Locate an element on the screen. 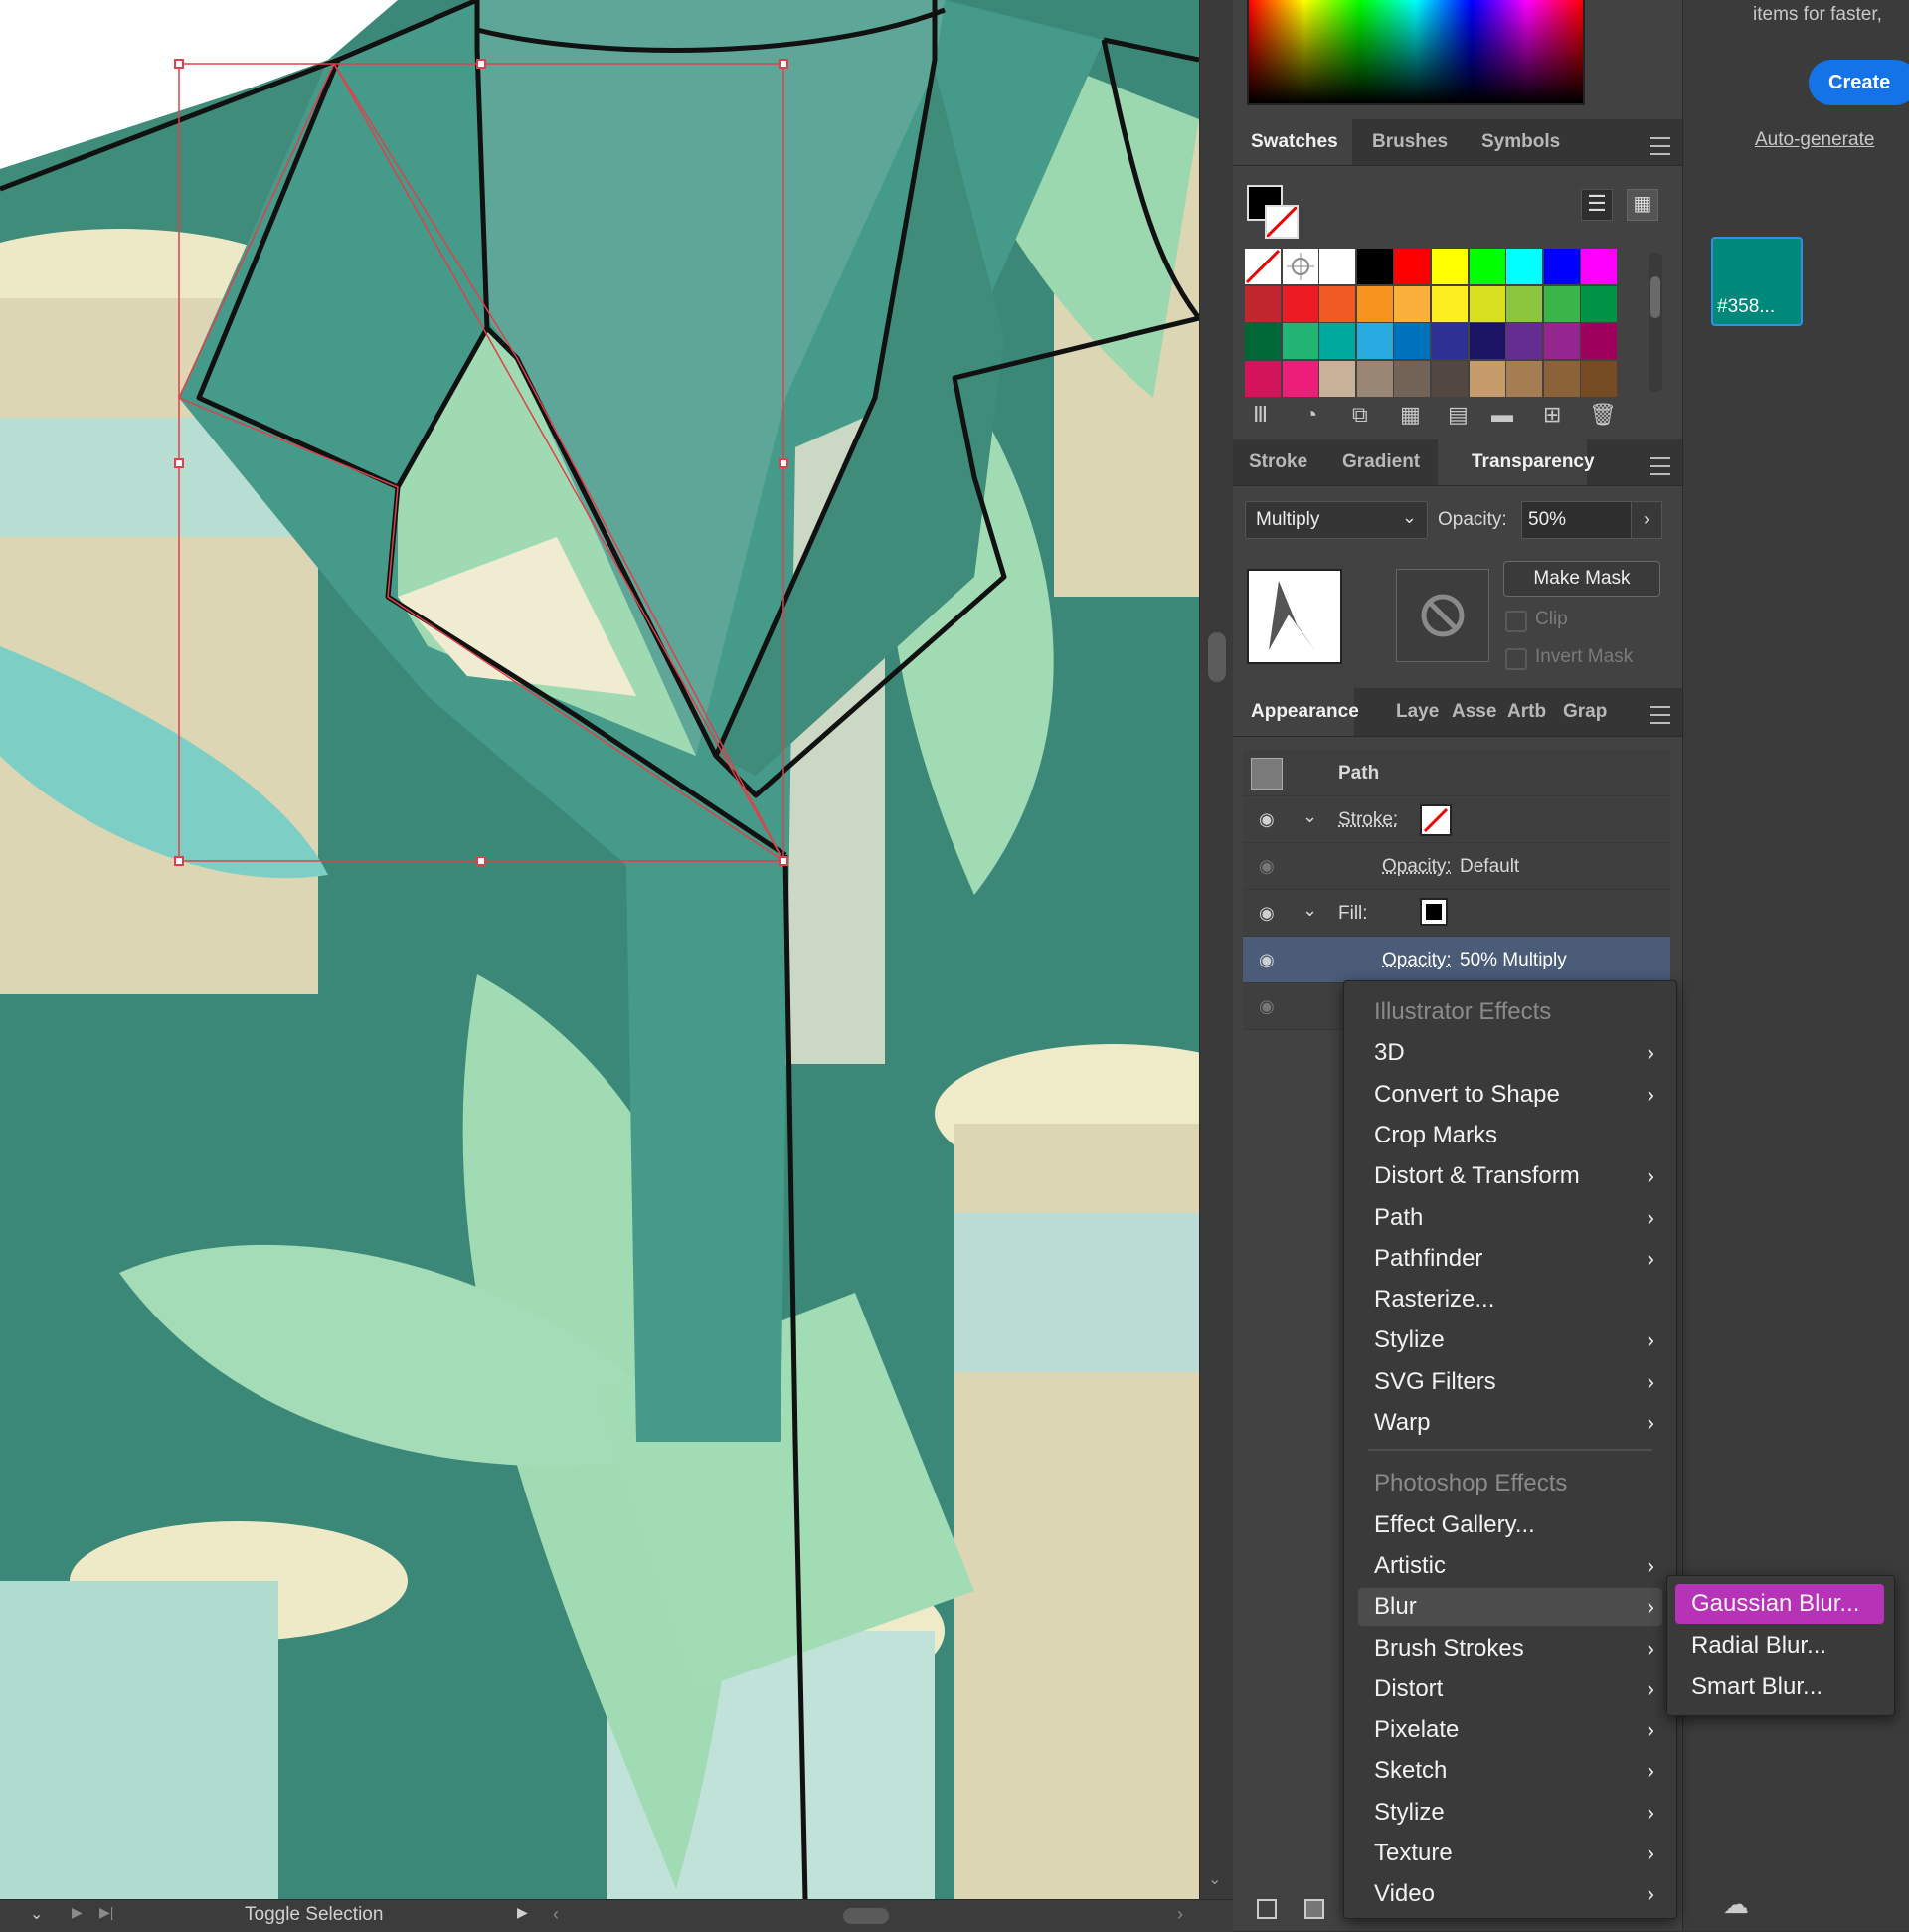  menu-item-path: Path › is located at coordinates (1510, 1218).